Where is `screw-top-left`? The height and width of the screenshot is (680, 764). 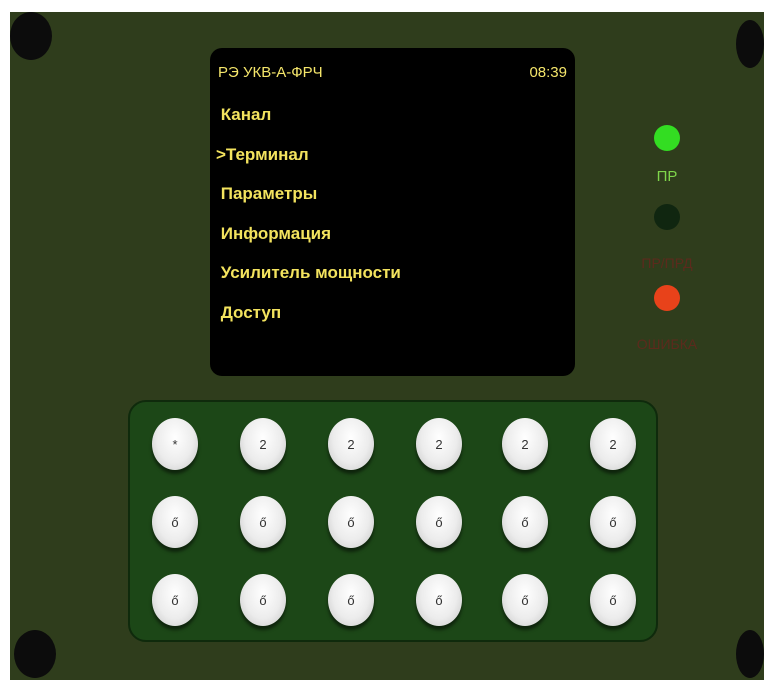
screw-top-left is located at coordinates (31, 36).